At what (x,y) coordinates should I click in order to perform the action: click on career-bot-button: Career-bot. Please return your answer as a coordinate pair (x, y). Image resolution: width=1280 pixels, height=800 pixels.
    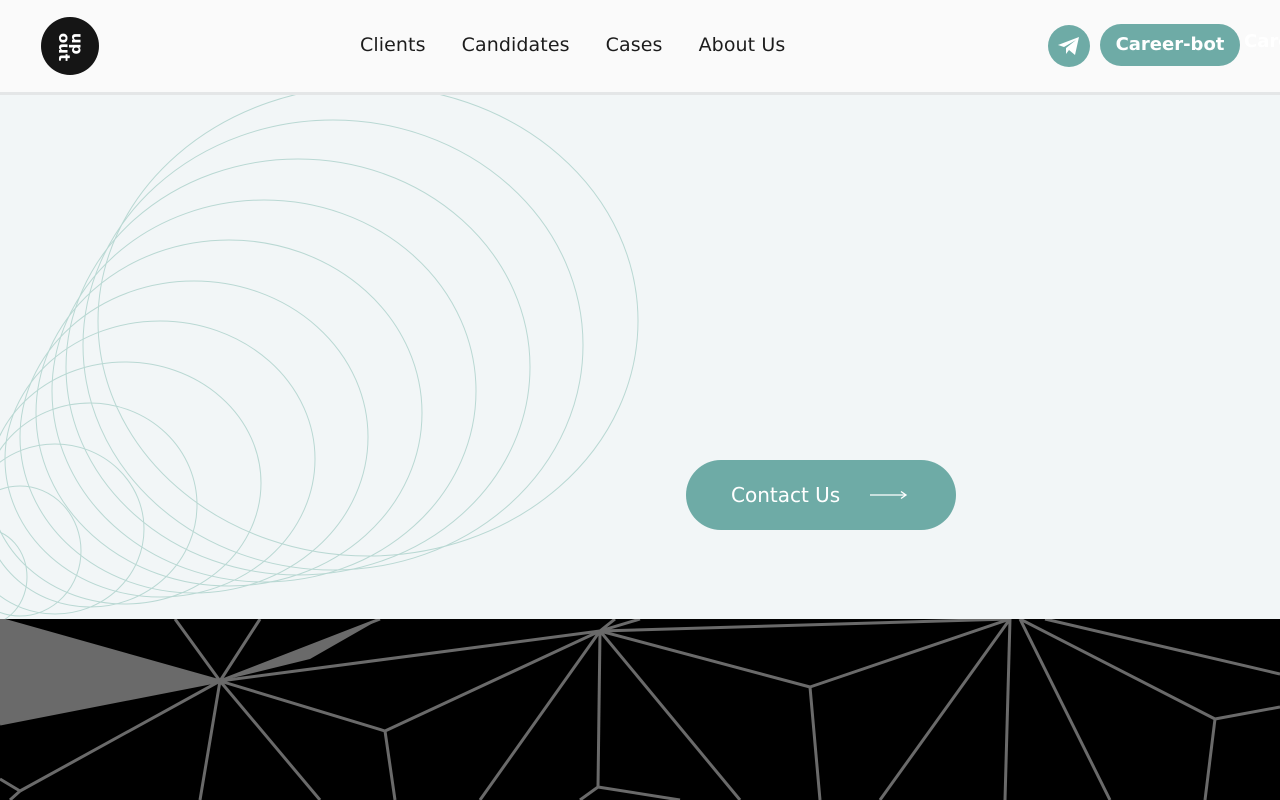
    Looking at the image, I should click on (1170, 45).